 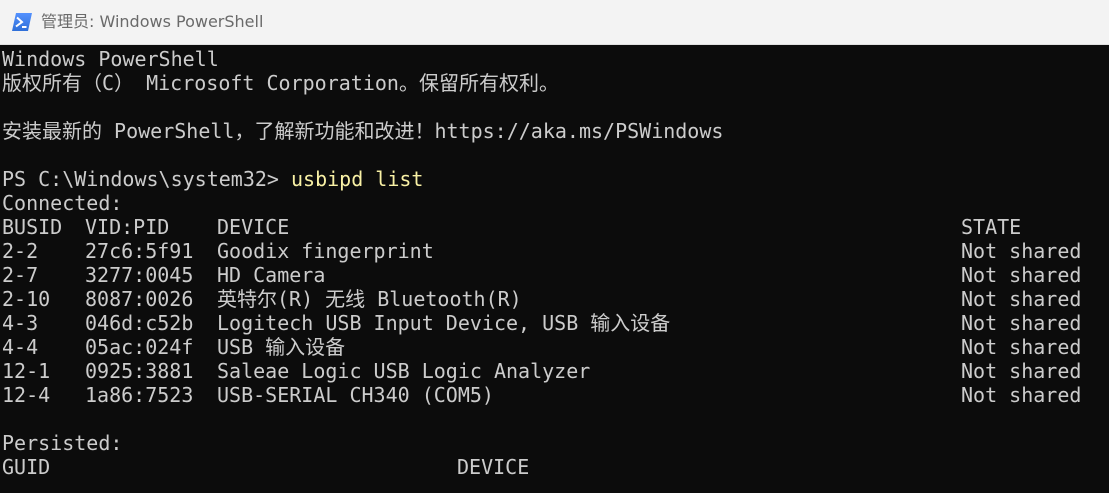 I want to click on persisted-label: Persisted:, so click(x=62, y=443).